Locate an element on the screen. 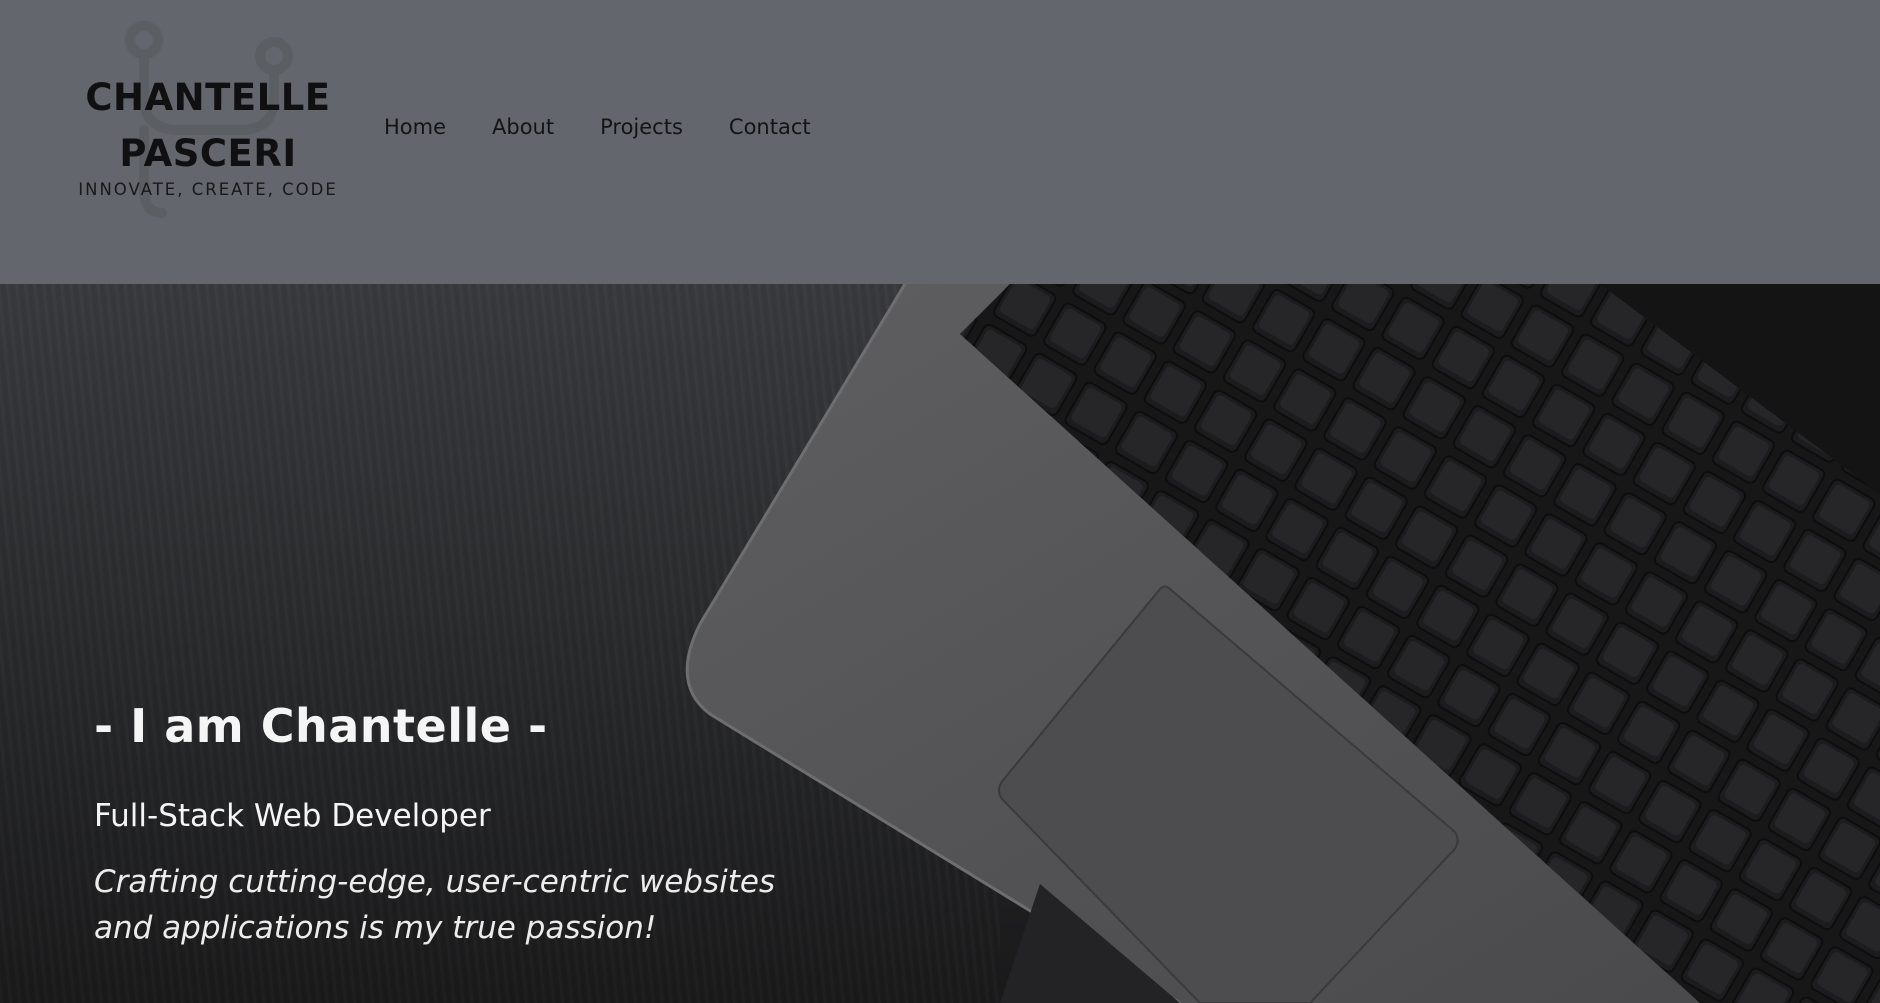 This screenshot has height=1003, width=1880. nav-about-link: About is located at coordinates (523, 127).